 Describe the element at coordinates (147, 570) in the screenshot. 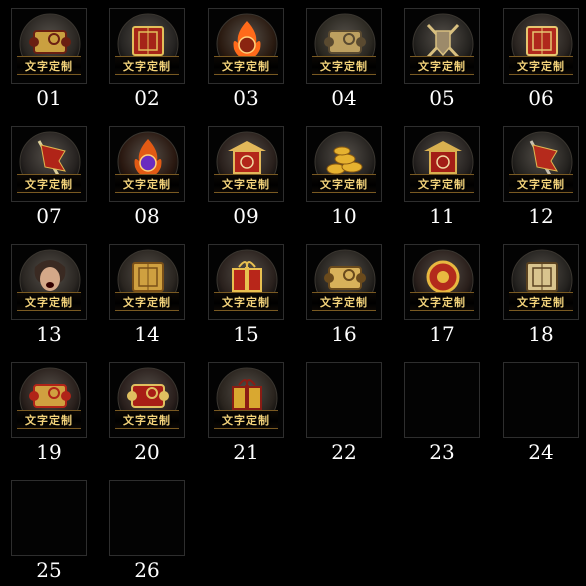

I see `slot-number: 26` at that location.